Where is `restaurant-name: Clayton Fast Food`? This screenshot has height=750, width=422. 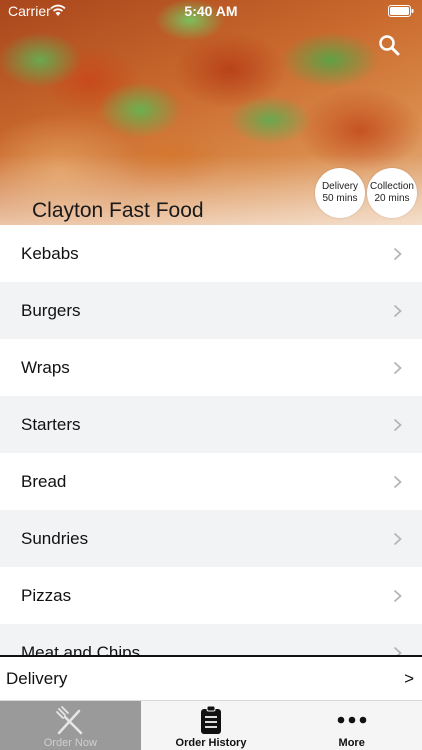
restaurant-name: Clayton Fast Food is located at coordinates (118, 210).